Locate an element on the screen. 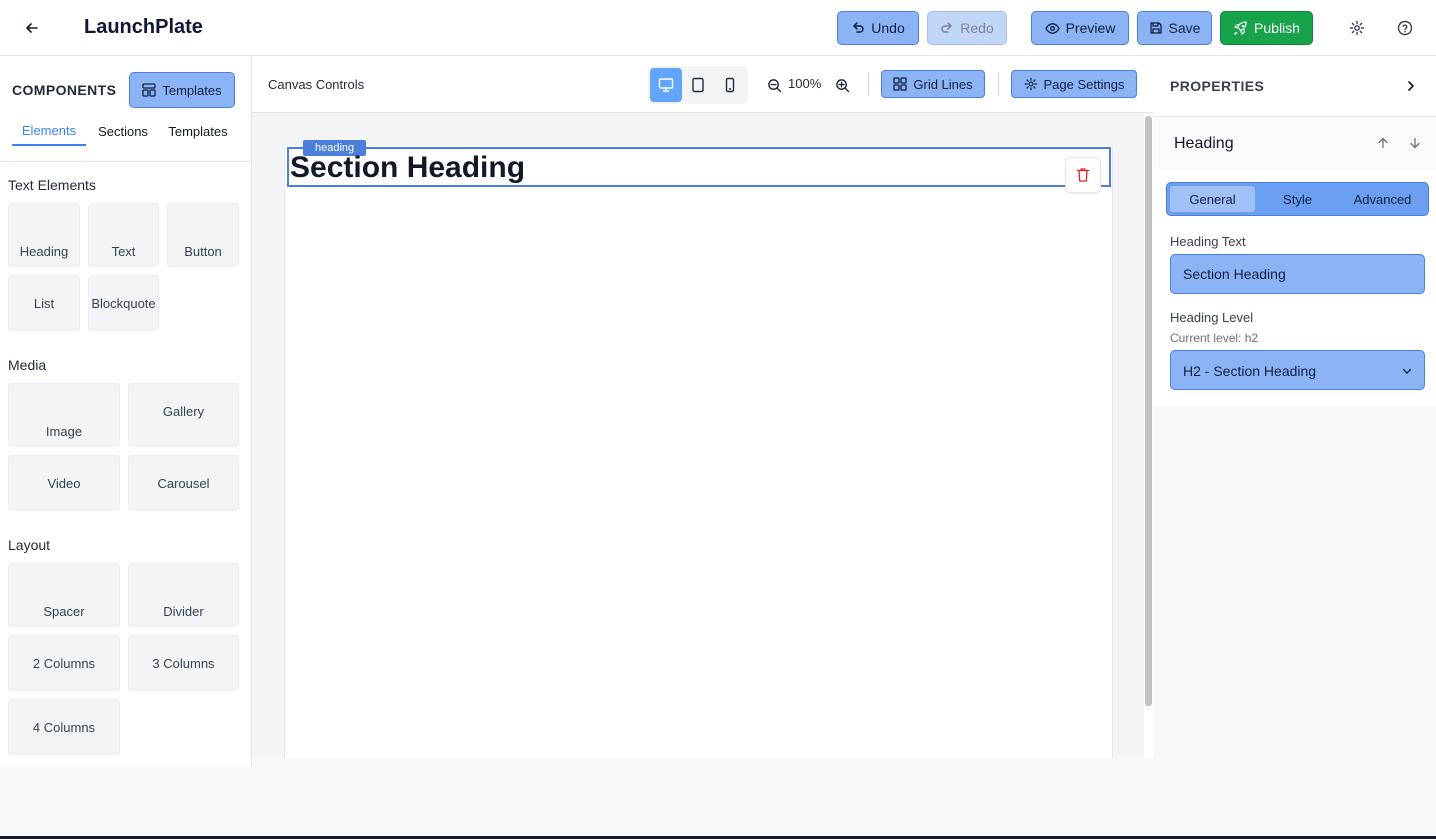 The height and width of the screenshot is (839, 1436). component-blockquote: Blockquote is located at coordinates (123, 303).